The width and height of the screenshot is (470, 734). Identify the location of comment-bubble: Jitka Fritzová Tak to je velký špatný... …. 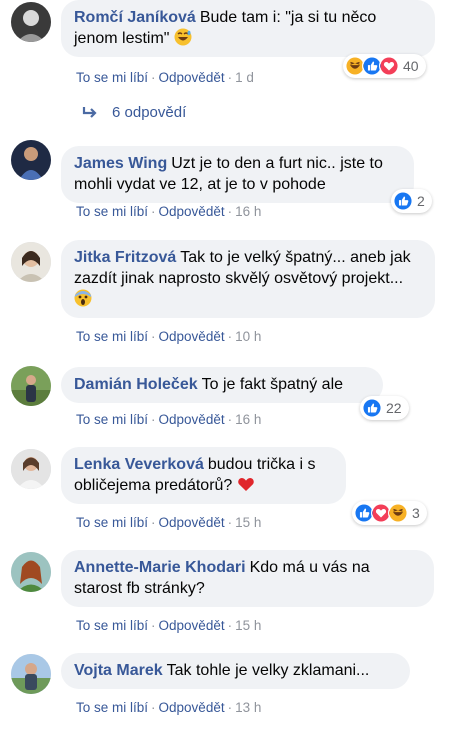
(248, 279).